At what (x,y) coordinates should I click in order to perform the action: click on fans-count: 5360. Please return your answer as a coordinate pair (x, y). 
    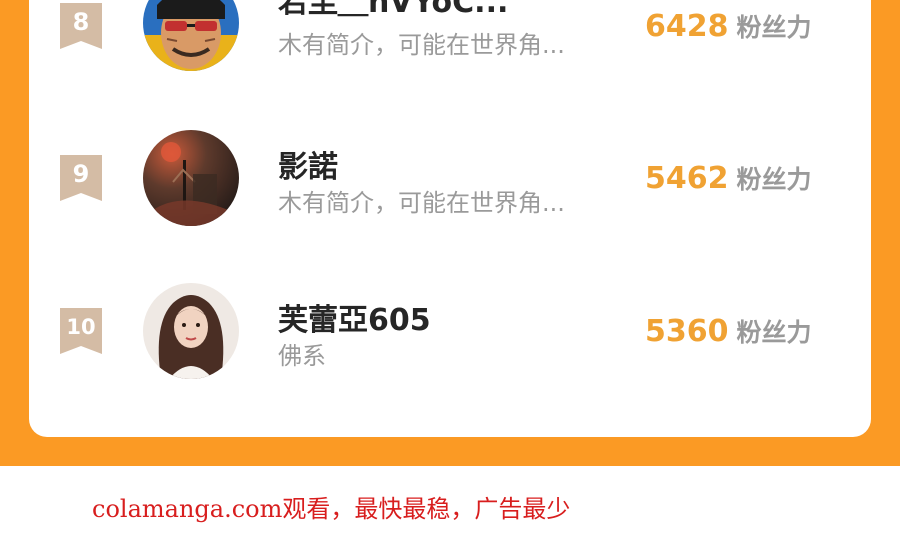
    Looking at the image, I should click on (687, 331).